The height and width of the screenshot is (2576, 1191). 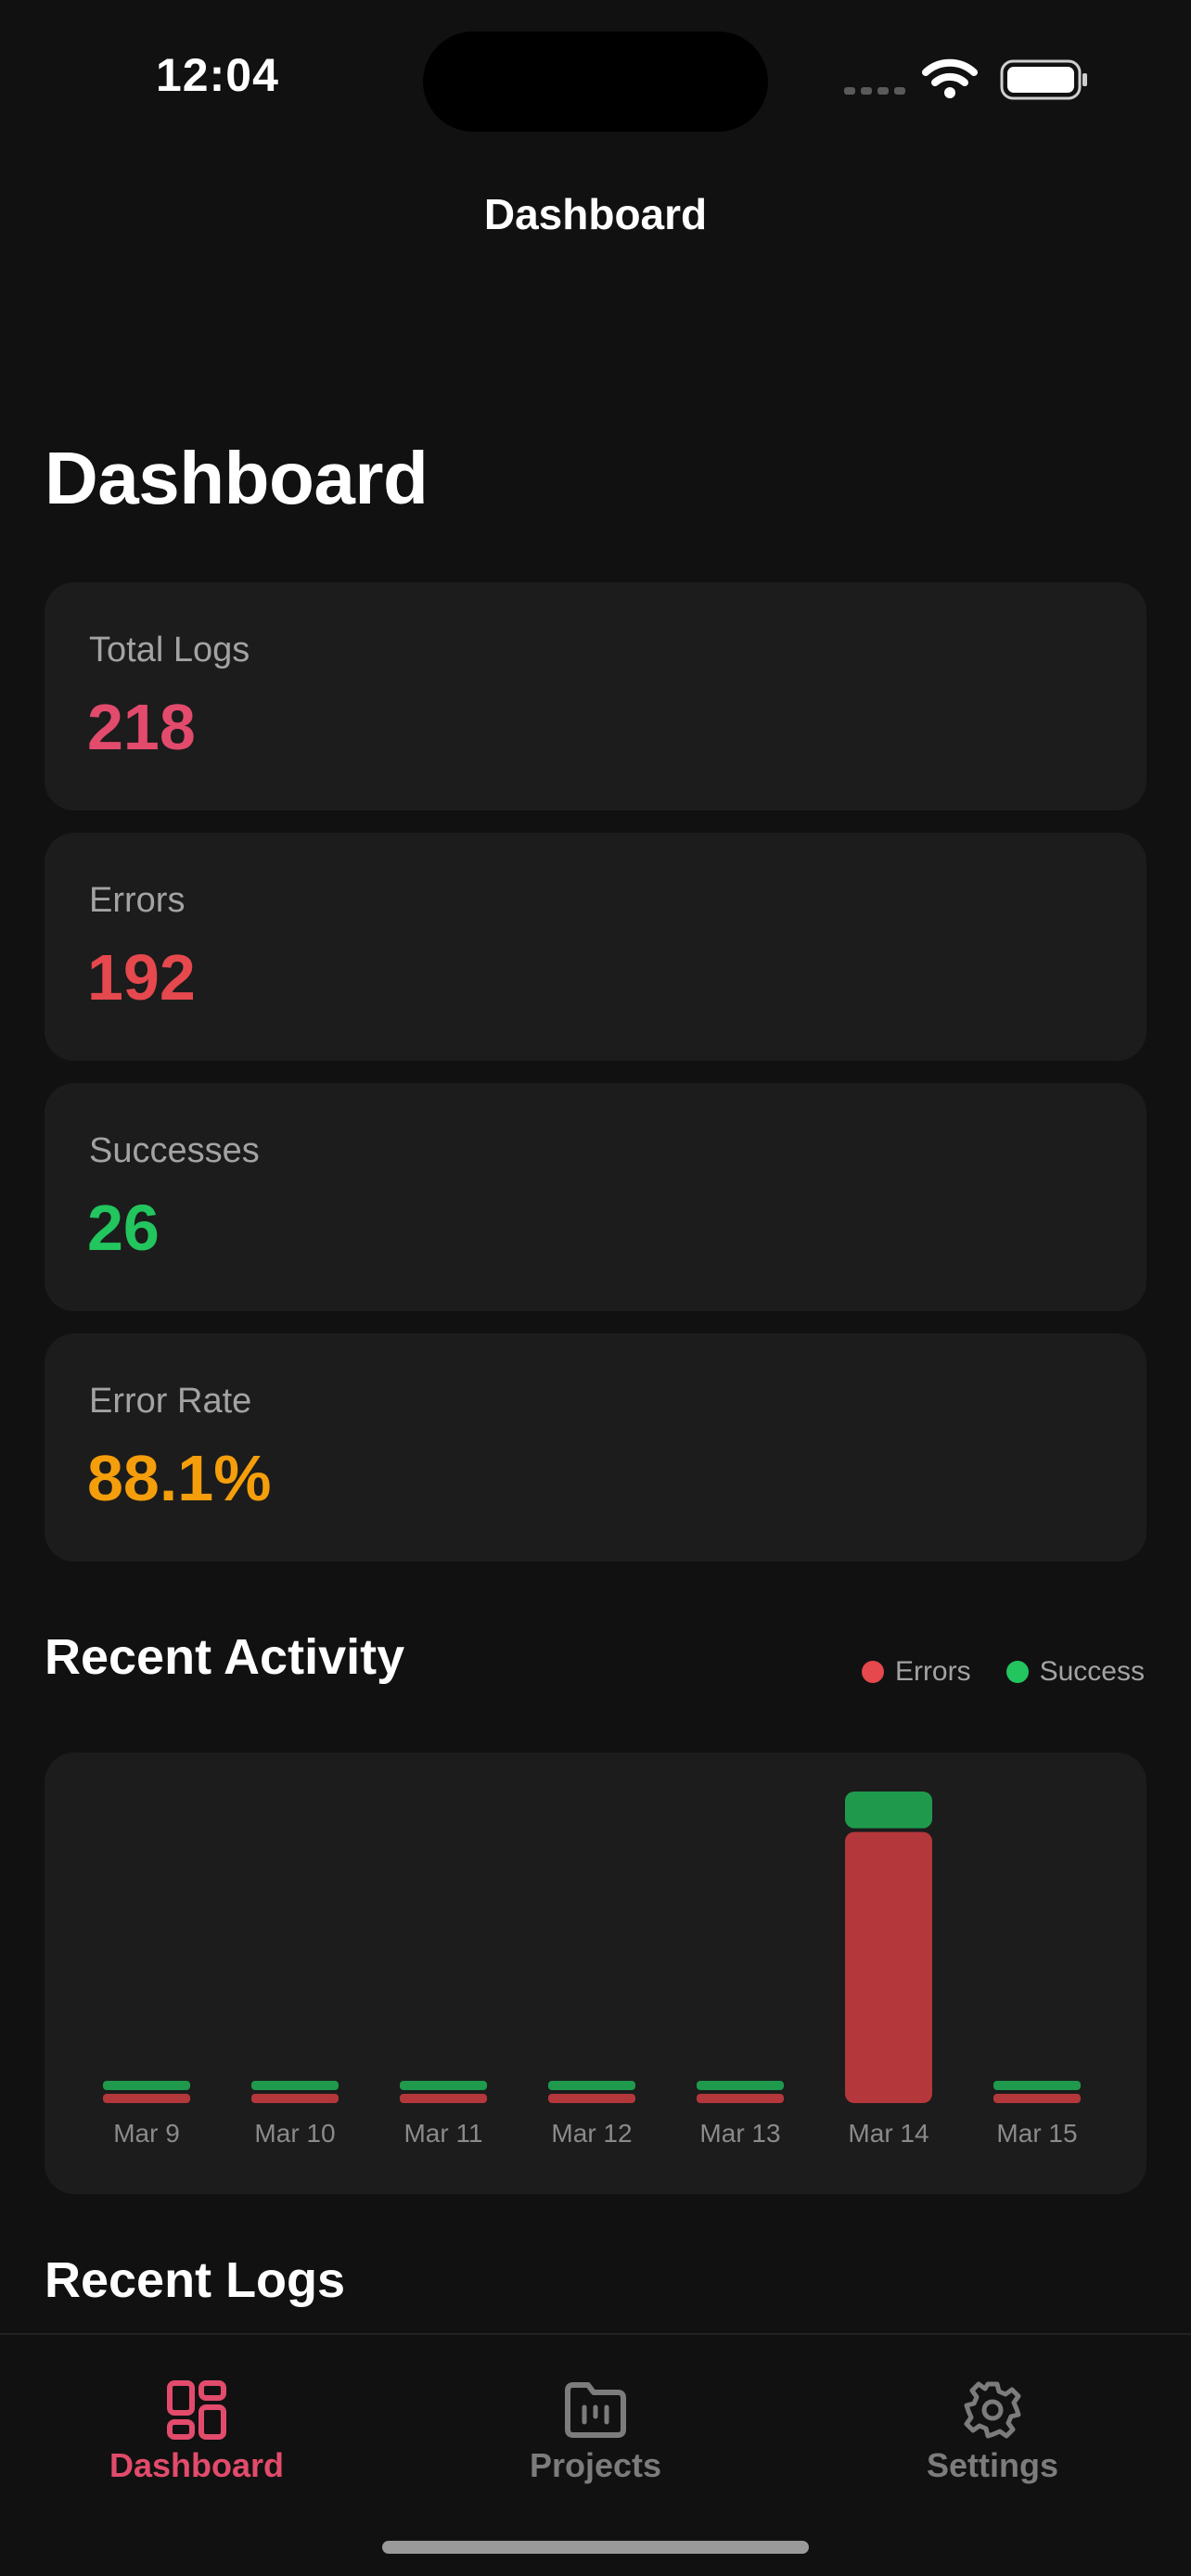 What do you see at coordinates (595, 696) in the screenshot?
I see `stat-card-total-logs: Total Logs 218` at bounding box center [595, 696].